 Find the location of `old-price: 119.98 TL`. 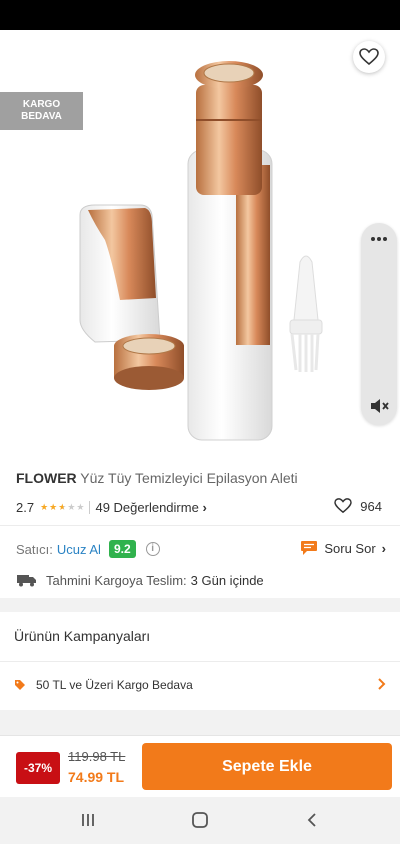

old-price: 119.98 TL is located at coordinates (97, 756).